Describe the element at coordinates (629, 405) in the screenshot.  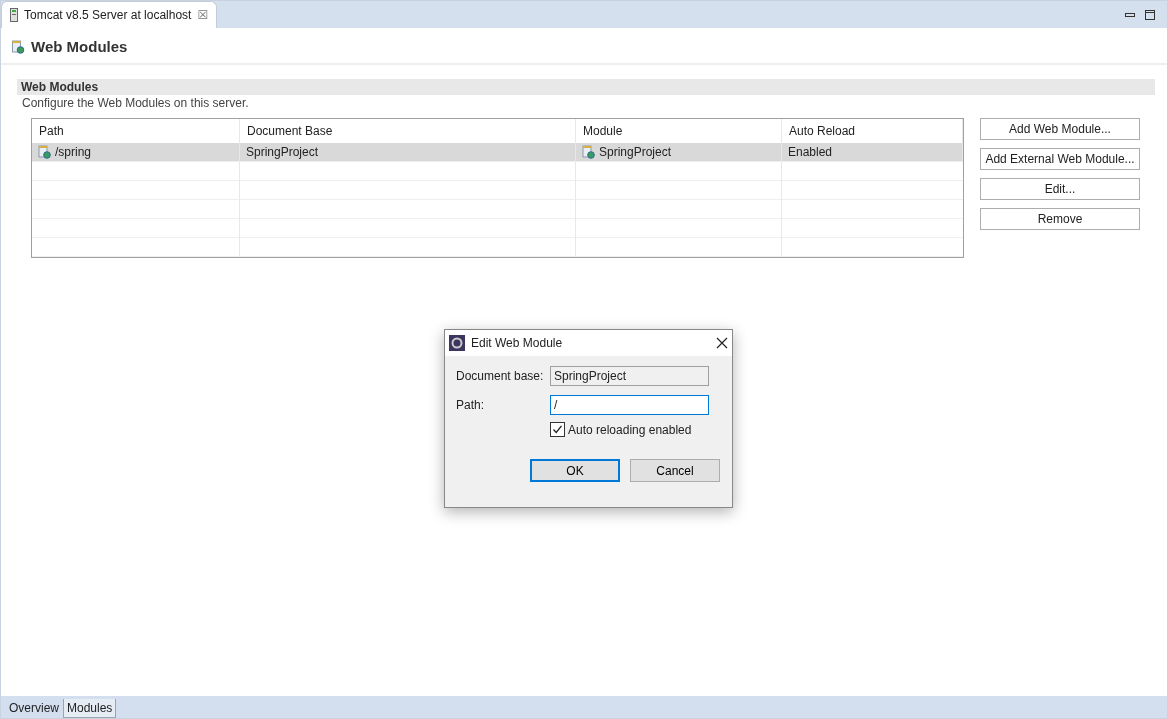
I see `input-field: /` at that location.